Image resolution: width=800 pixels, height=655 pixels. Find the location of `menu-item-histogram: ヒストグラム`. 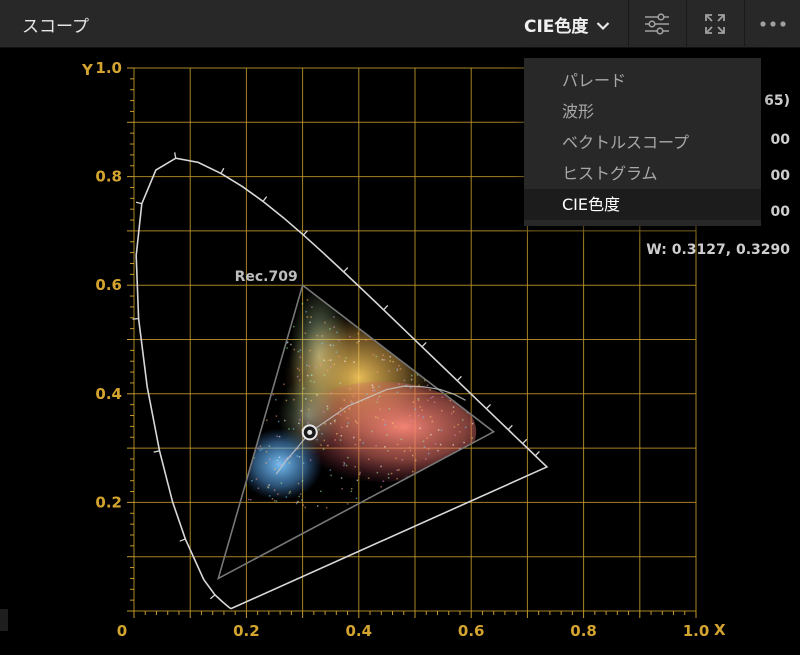

menu-item-histogram: ヒストグラム is located at coordinates (642, 173).